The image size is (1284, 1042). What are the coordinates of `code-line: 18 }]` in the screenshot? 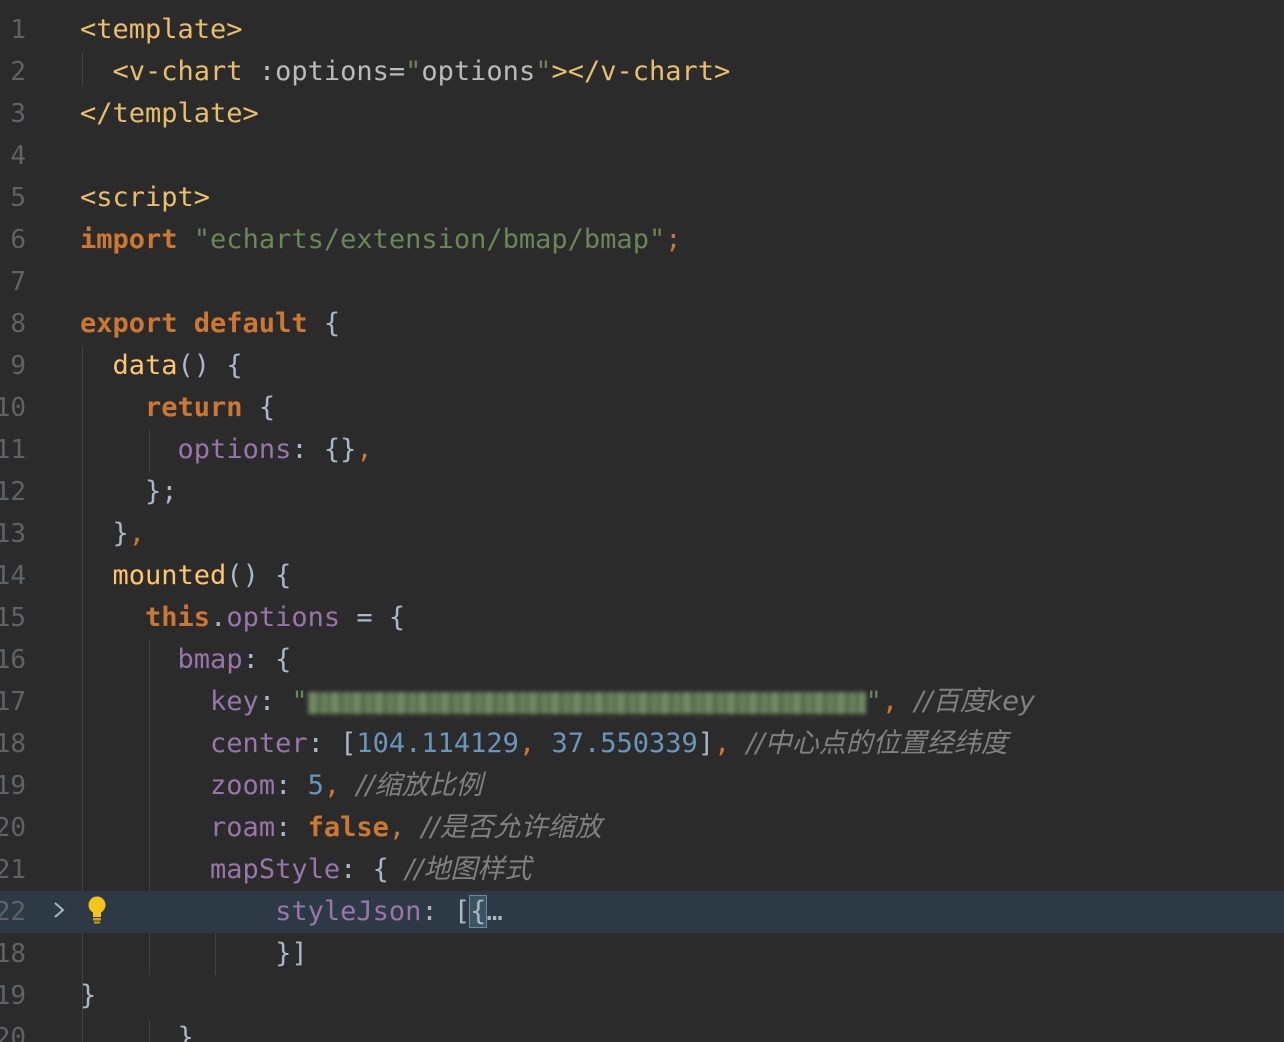 It's located at (642, 954).